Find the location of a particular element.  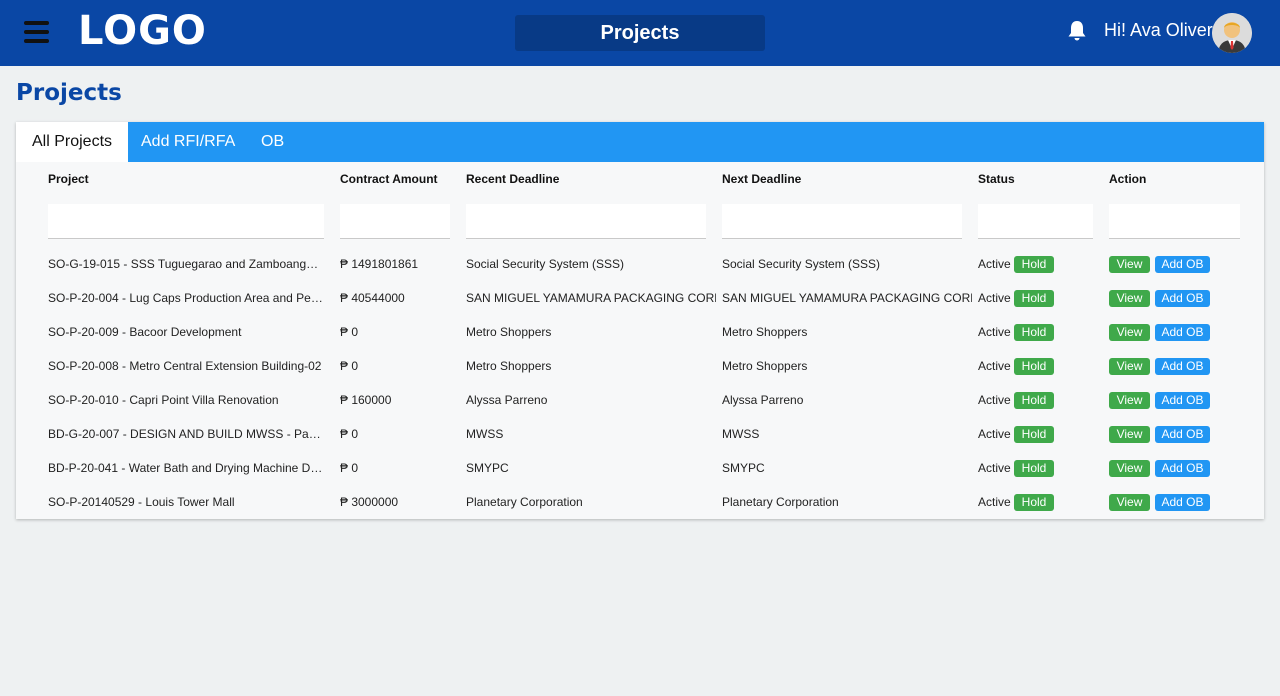

top-bar: LOGO Projects Hi! Ava Oliver is located at coordinates (640, 33).